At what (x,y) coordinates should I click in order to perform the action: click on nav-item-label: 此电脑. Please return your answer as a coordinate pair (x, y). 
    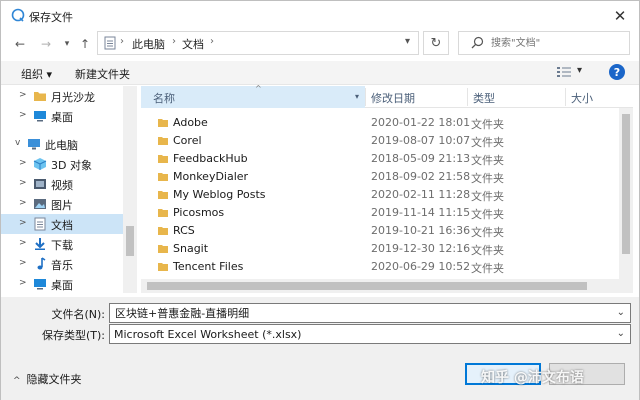
    Looking at the image, I should click on (61, 145).